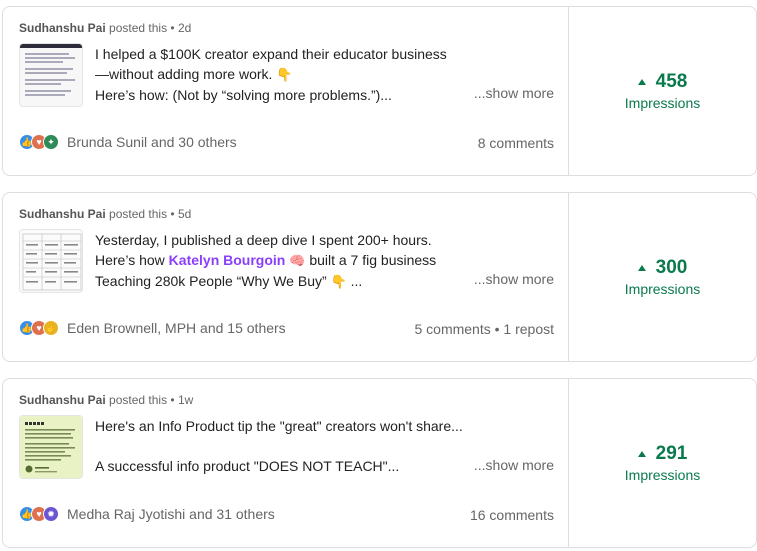 This screenshot has width=757, height=551. What do you see at coordinates (39, 514) in the screenshot?
I see `reaction-icons: 👍 ♥ ✹` at bounding box center [39, 514].